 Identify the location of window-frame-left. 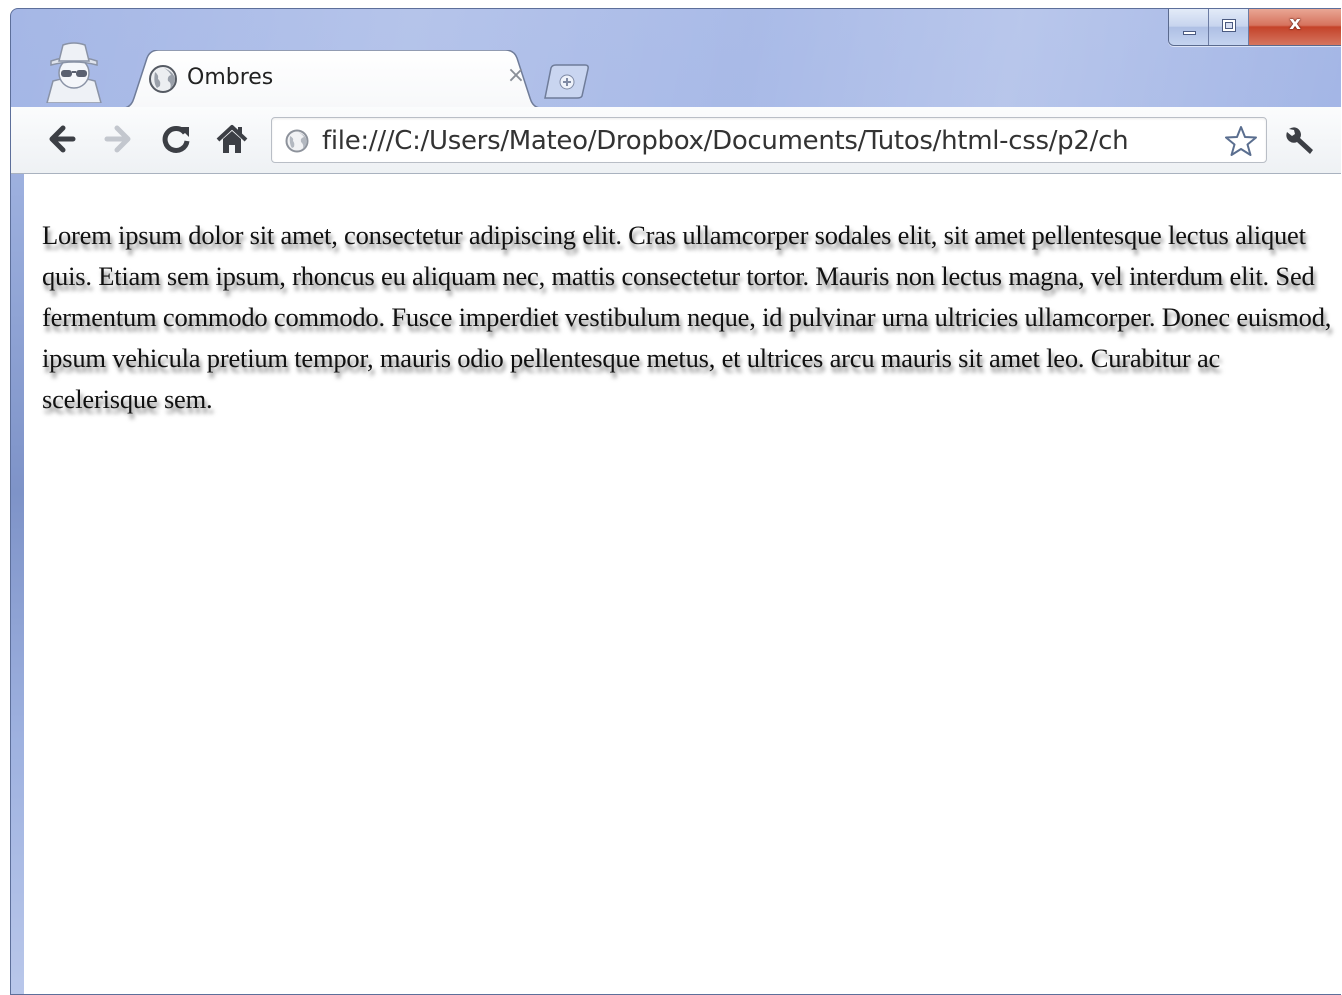
(17, 576).